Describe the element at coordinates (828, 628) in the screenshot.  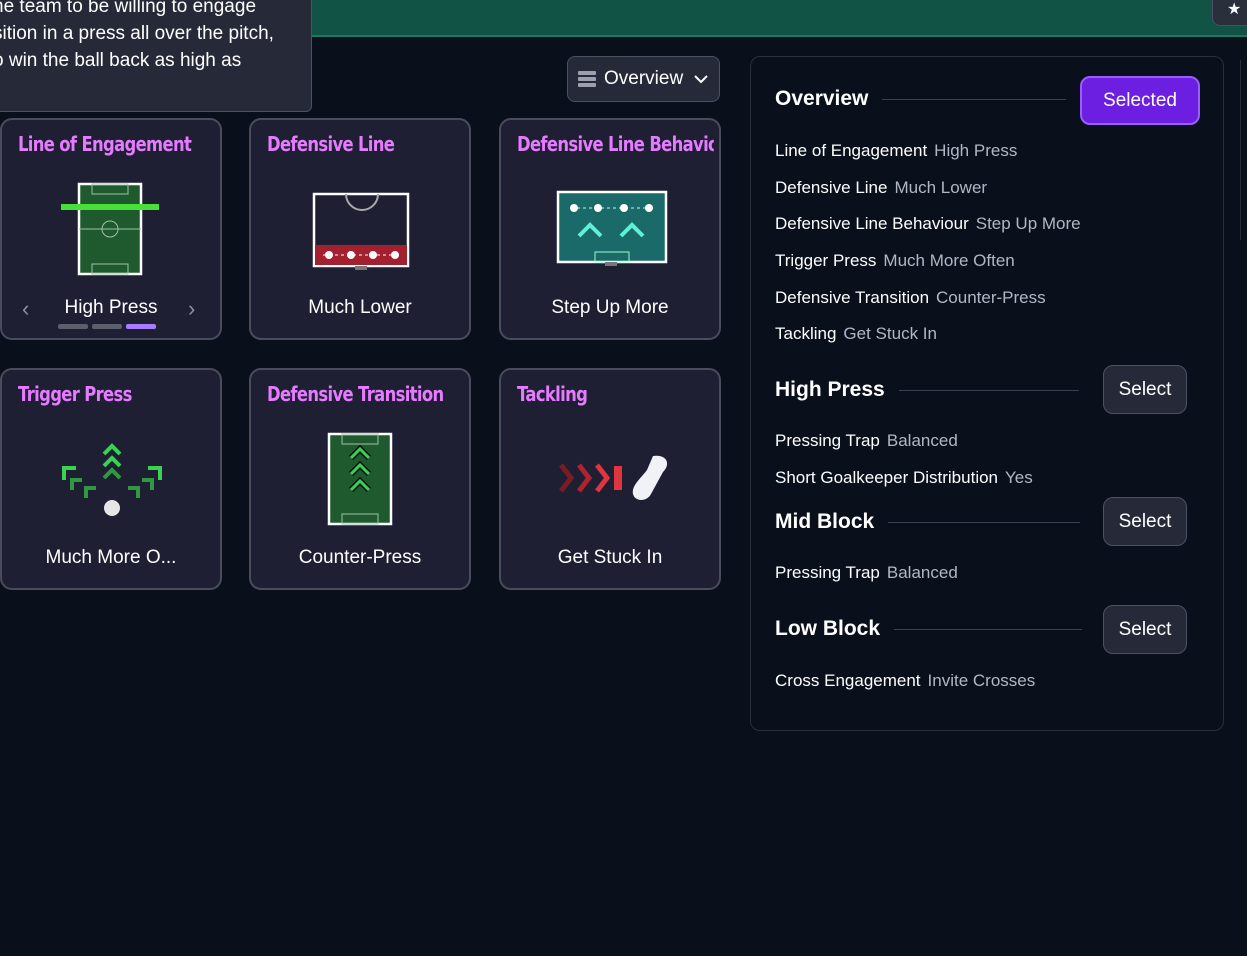
I see `section-title: Low Block` at that location.